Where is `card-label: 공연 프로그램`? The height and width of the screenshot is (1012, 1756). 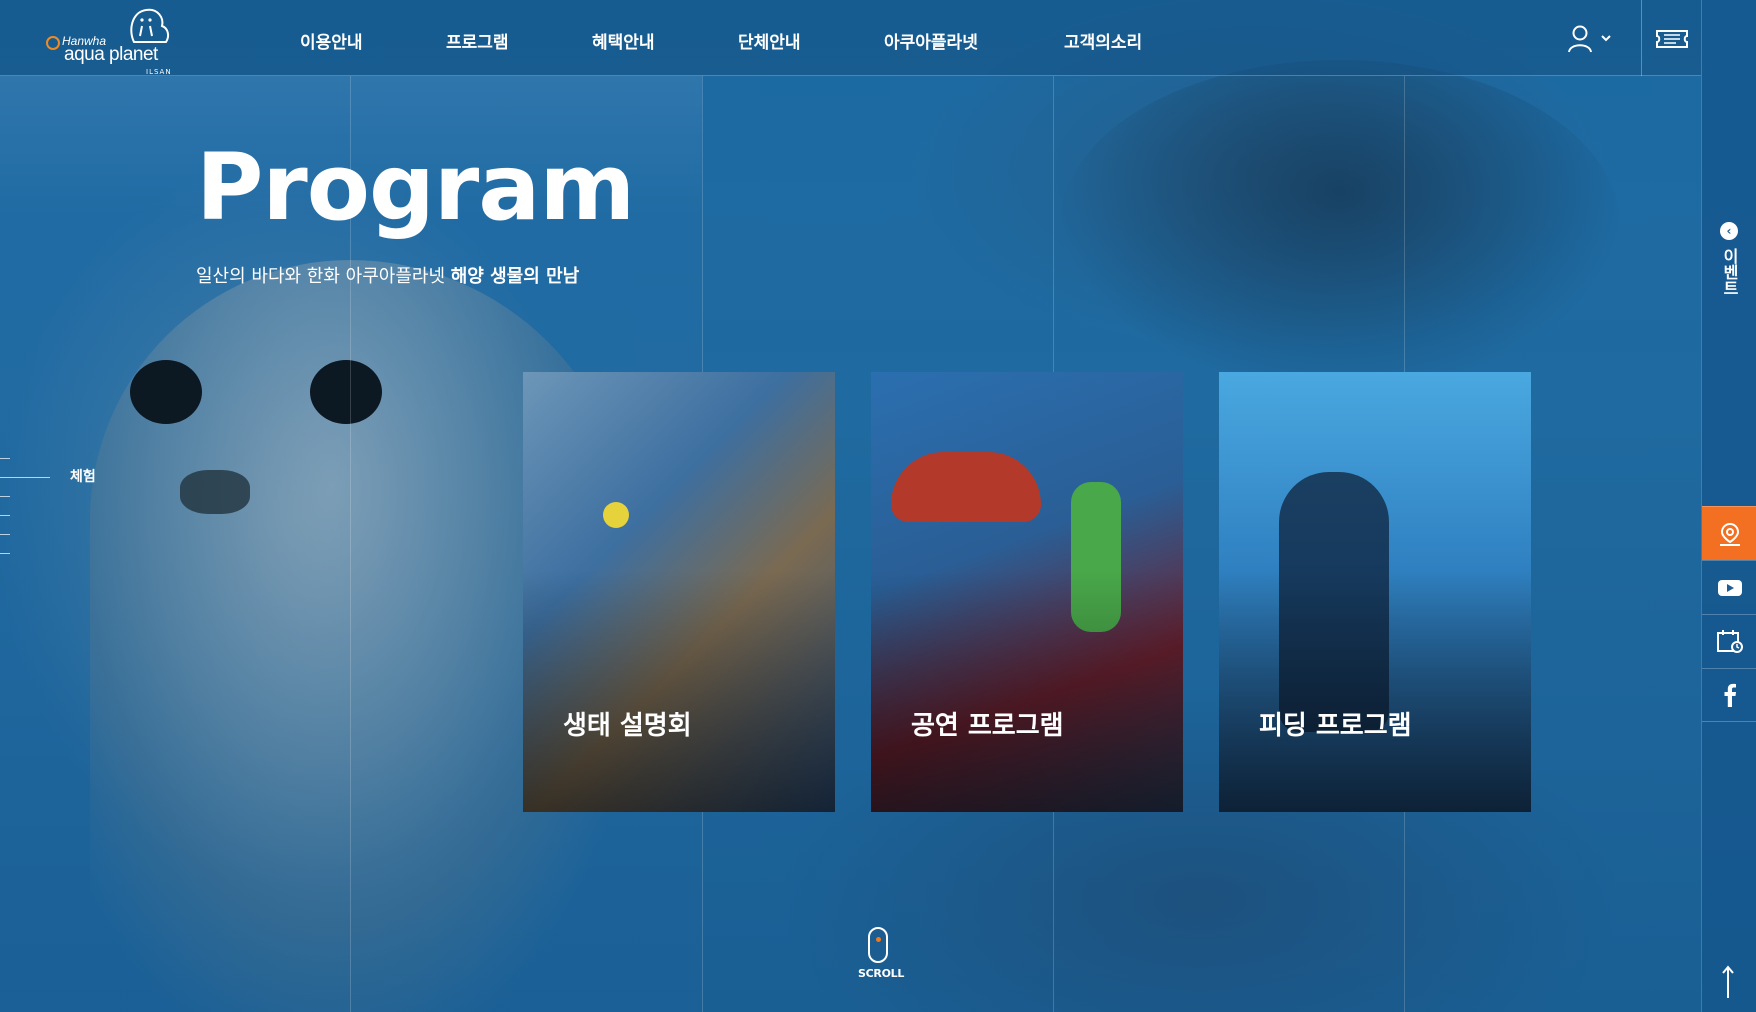 card-label: 공연 프로그램 is located at coordinates (987, 726).